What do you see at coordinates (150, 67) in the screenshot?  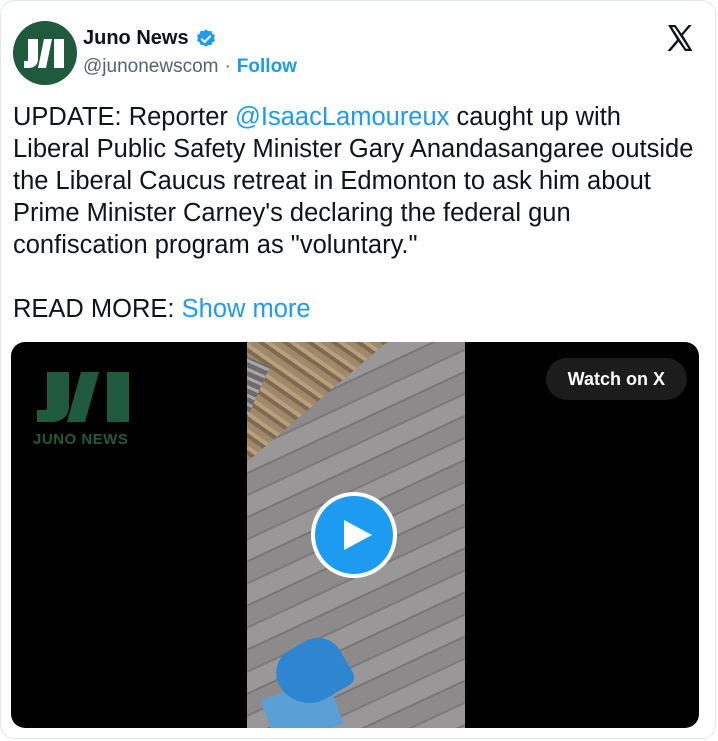 I see `author-handle: @junonewscom` at bounding box center [150, 67].